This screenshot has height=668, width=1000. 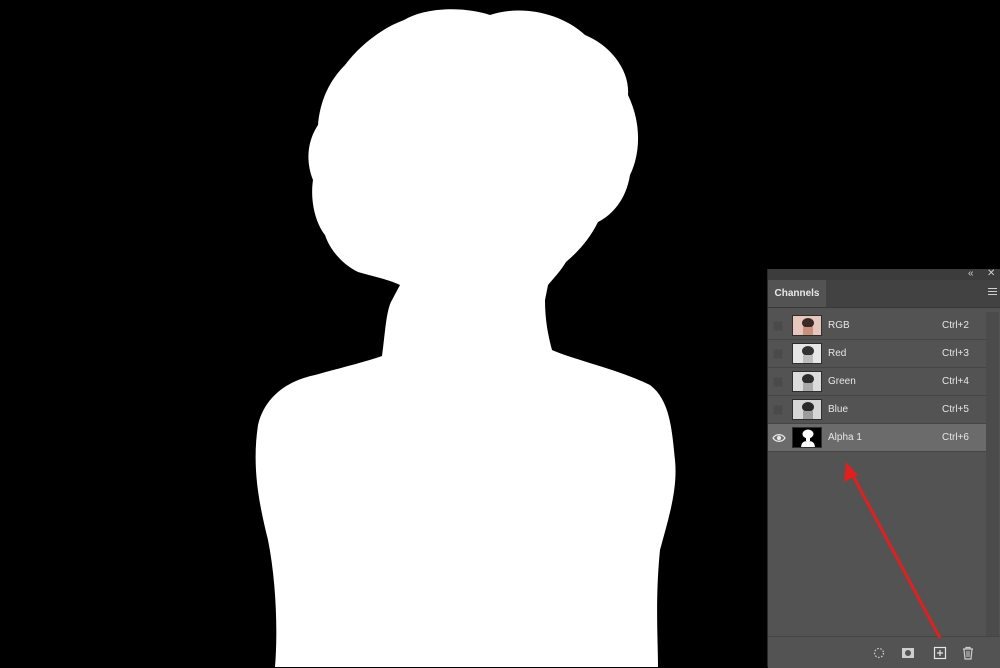 What do you see at coordinates (838, 409) in the screenshot?
I see `channel-name: Blue` at bounding box center [838, 409].